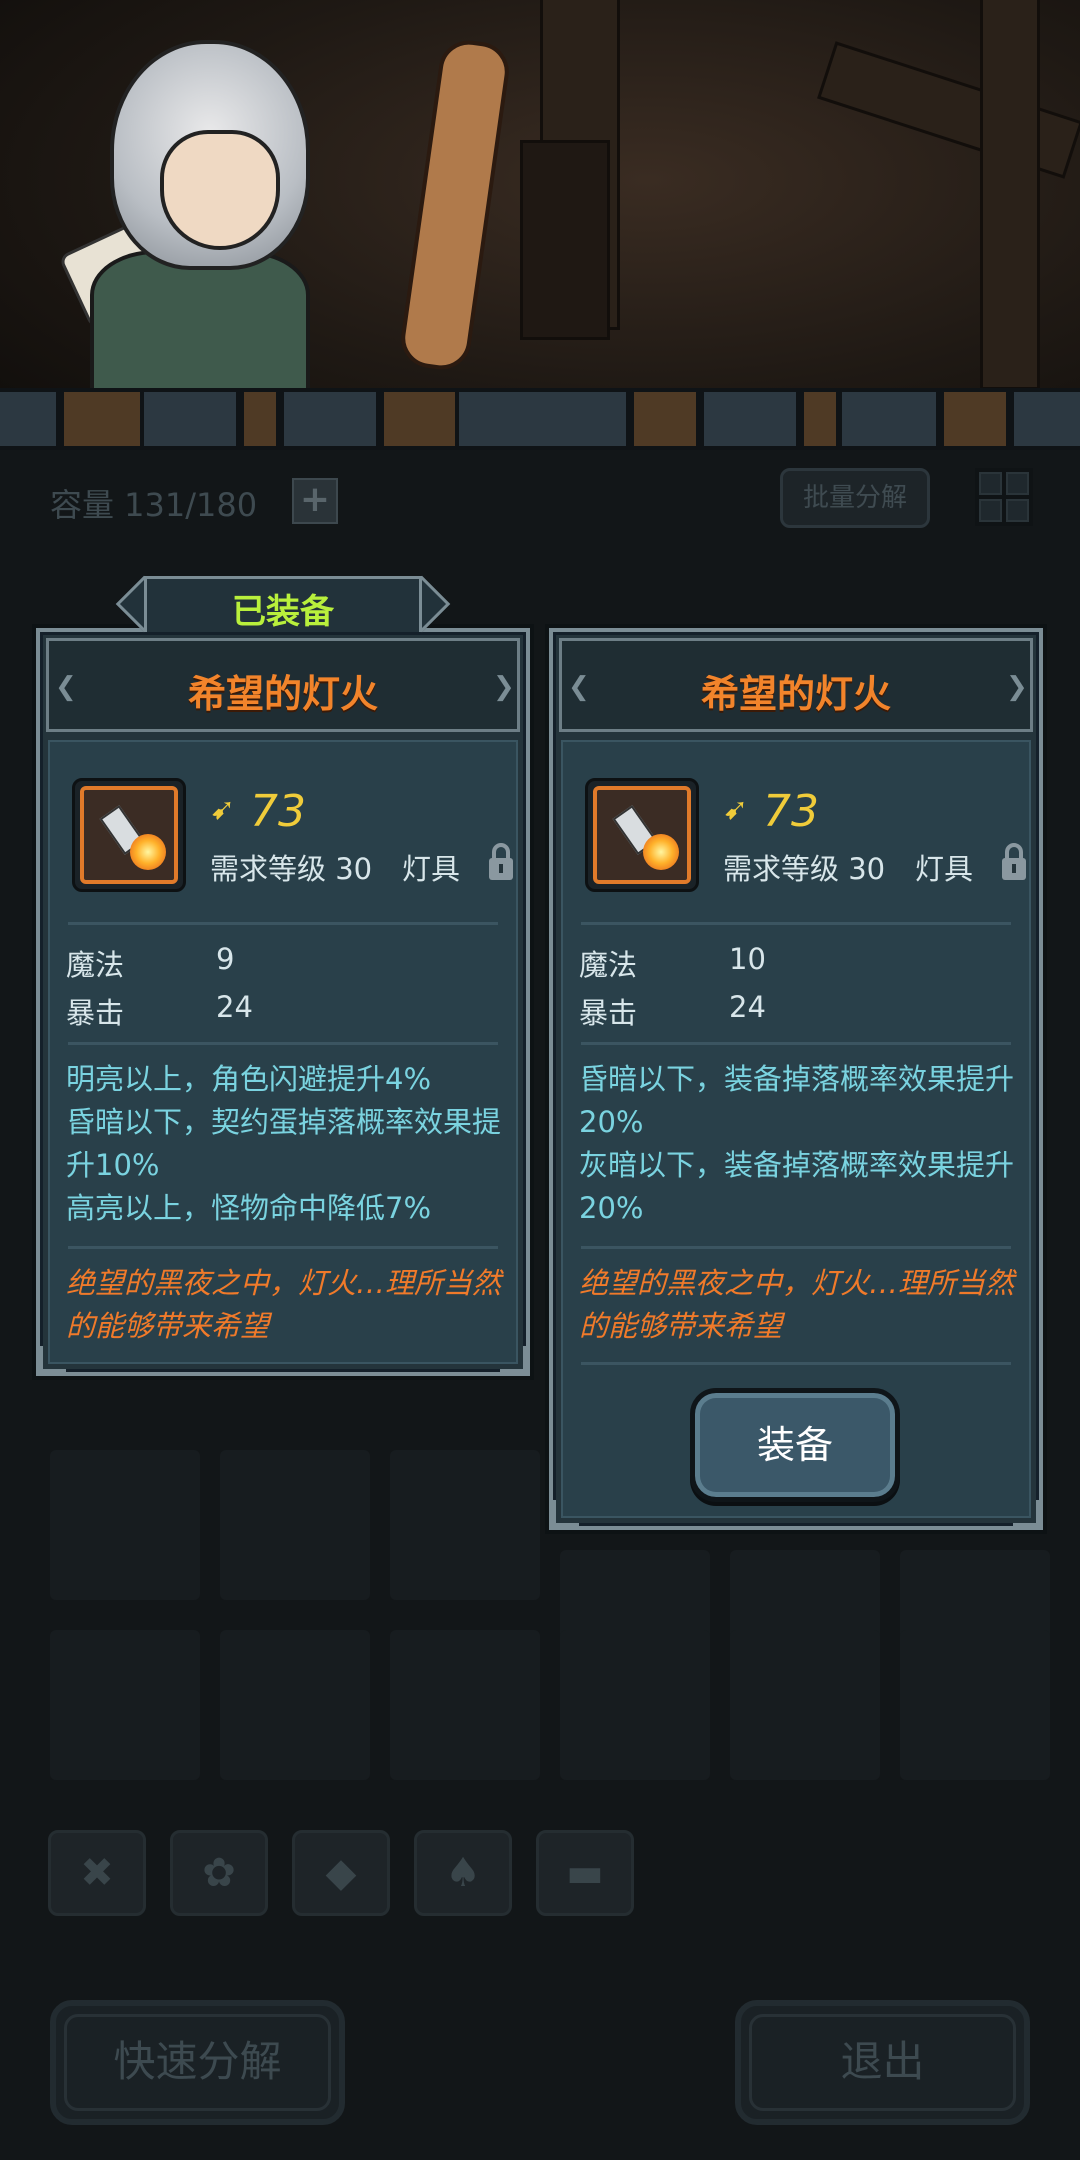  Describe the element at coordinates (1004, 497) in the screenshot. I see `grid-view-icon` at that location.